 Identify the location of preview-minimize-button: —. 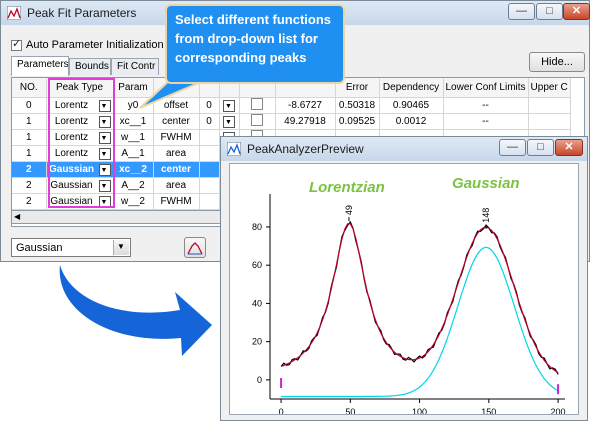
(512, 147).